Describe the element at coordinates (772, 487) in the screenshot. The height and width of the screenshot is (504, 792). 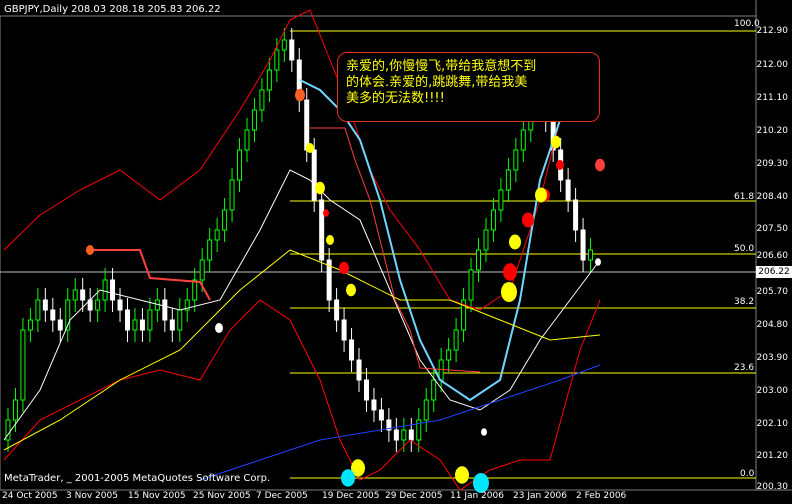
I see `price-tick: 200.30` at that location.